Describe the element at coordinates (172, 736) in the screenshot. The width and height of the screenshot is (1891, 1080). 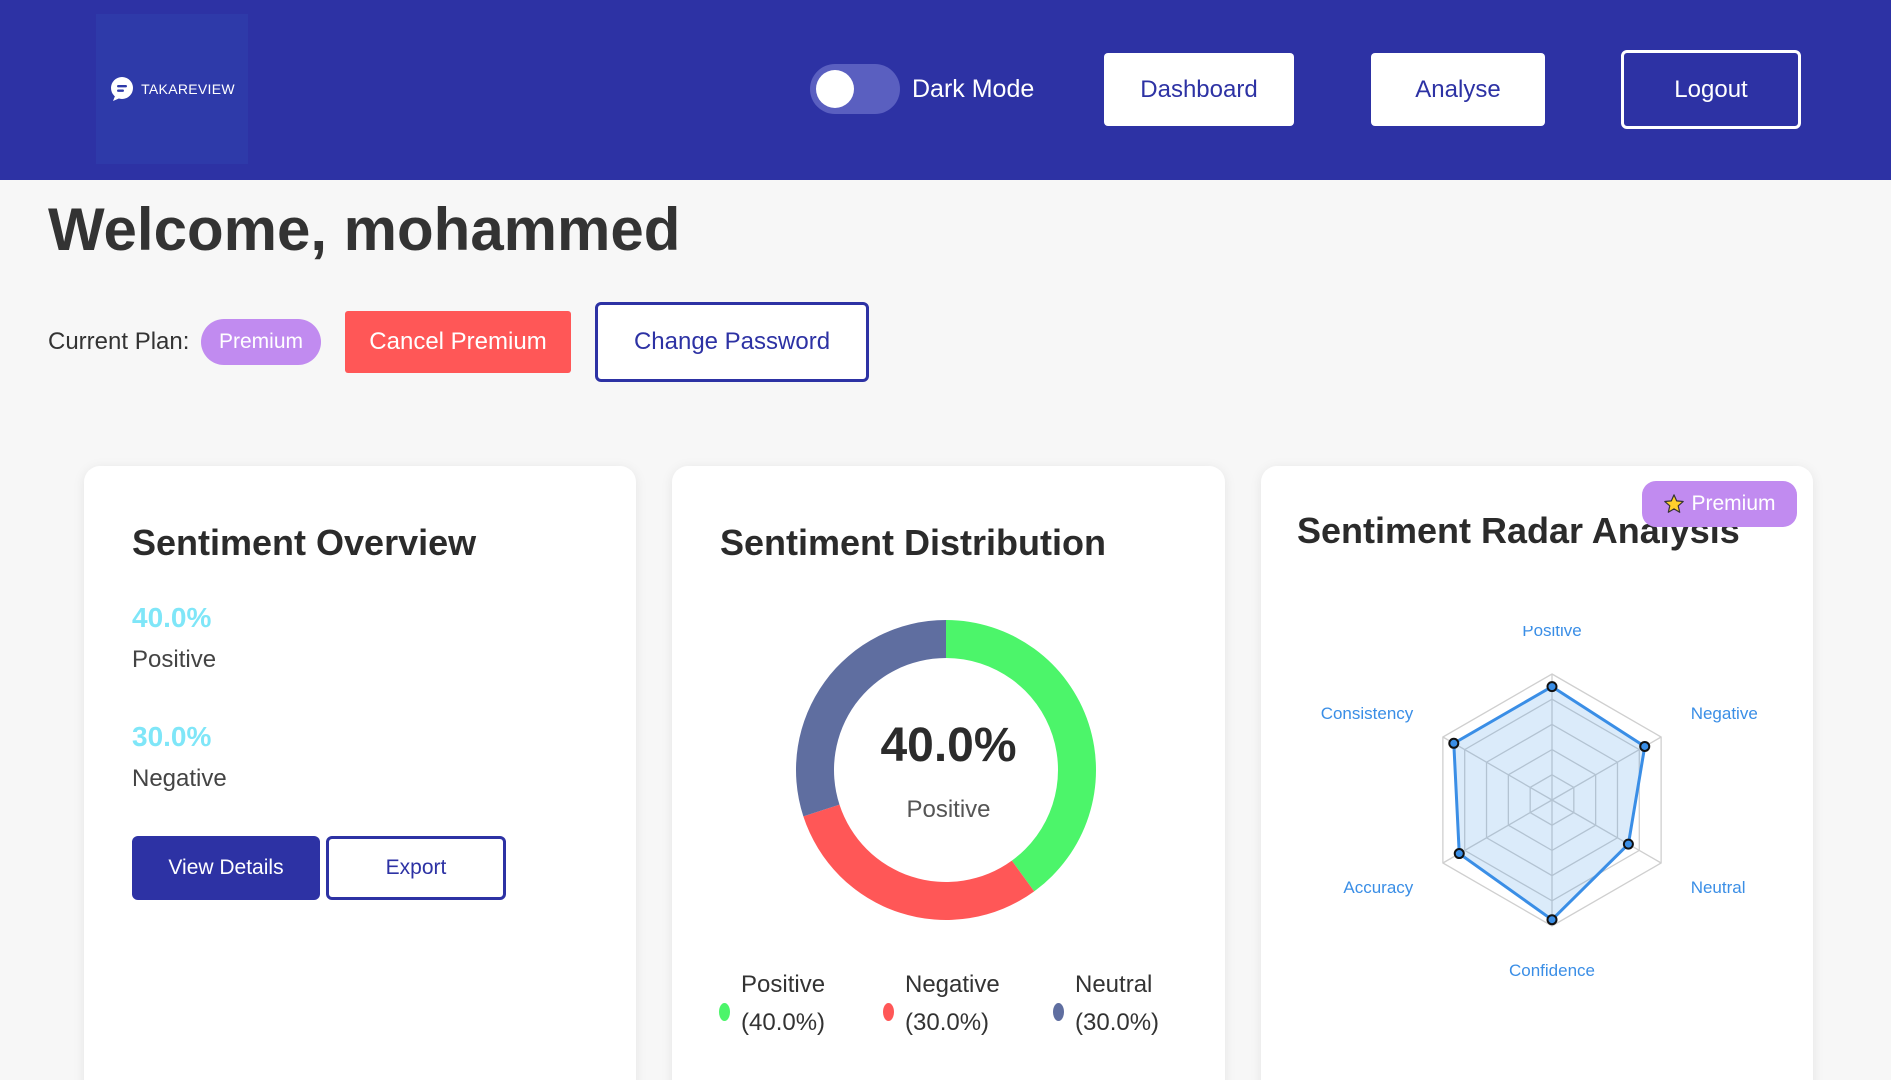
I see `negative-stat-value: 30.0%` at that location.